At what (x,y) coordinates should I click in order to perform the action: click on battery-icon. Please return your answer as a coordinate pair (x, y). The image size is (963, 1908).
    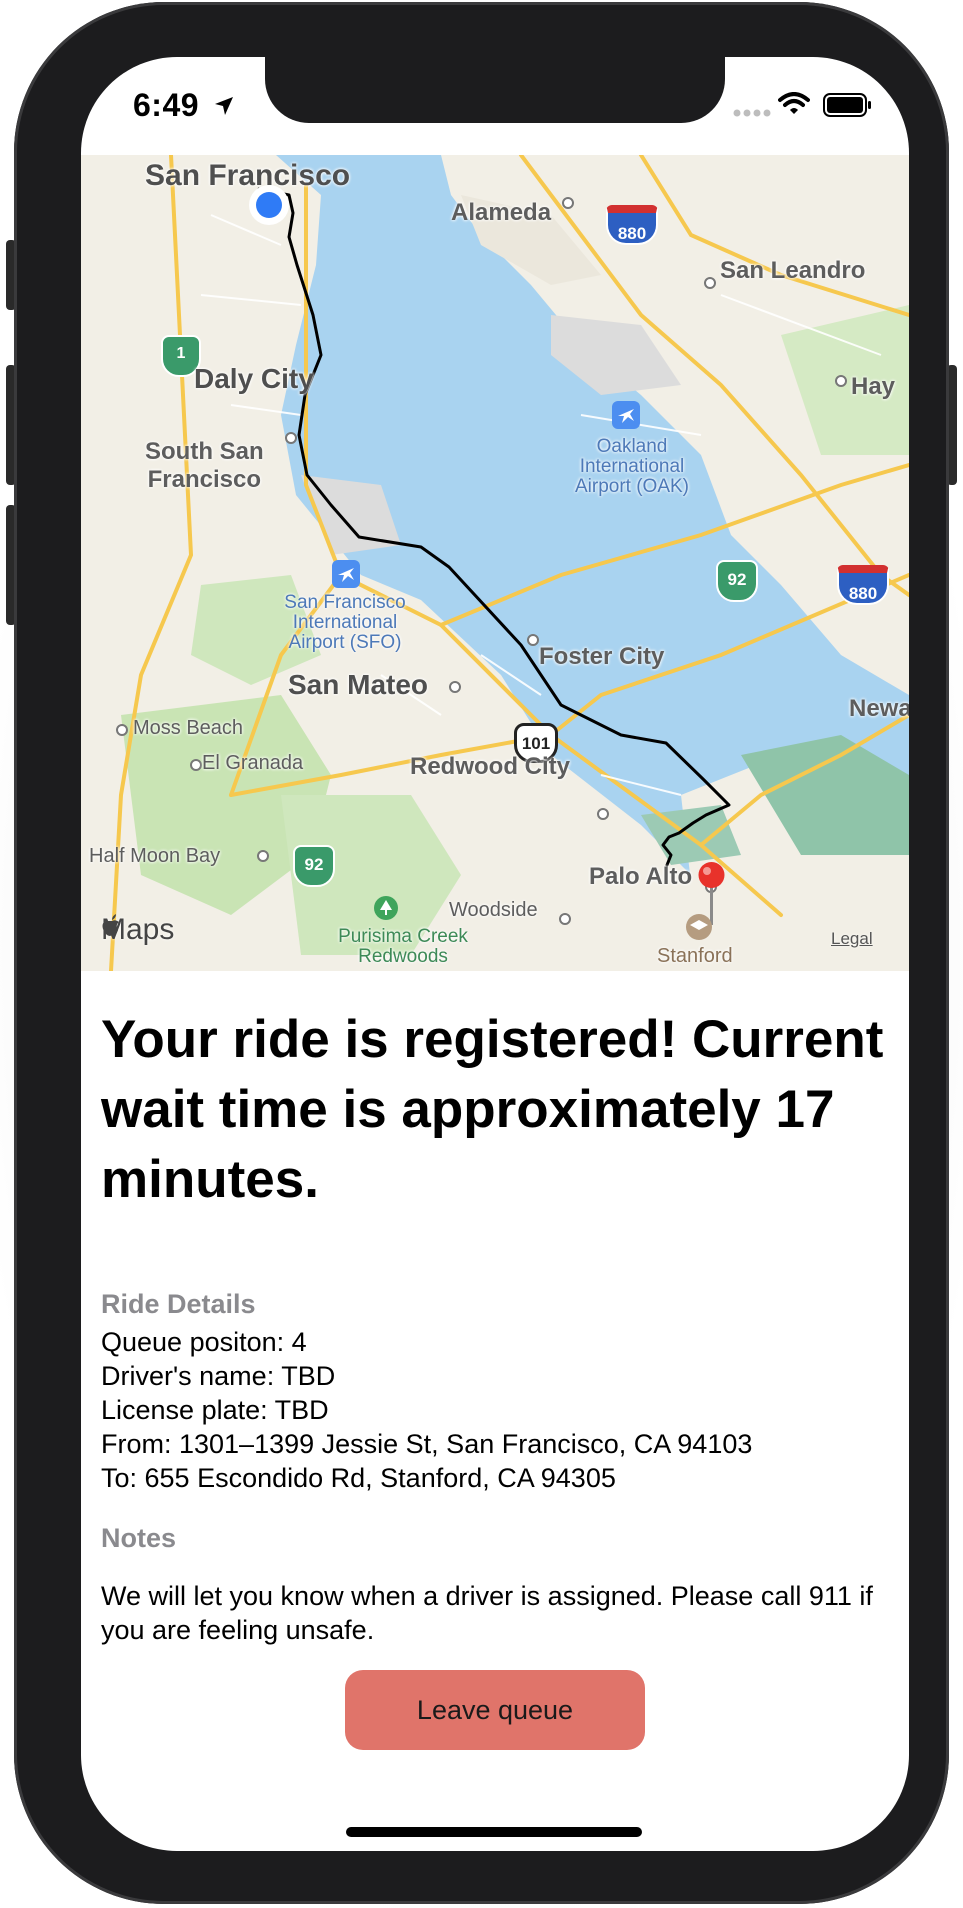
    Looking at the image, I should click on (848, 107).